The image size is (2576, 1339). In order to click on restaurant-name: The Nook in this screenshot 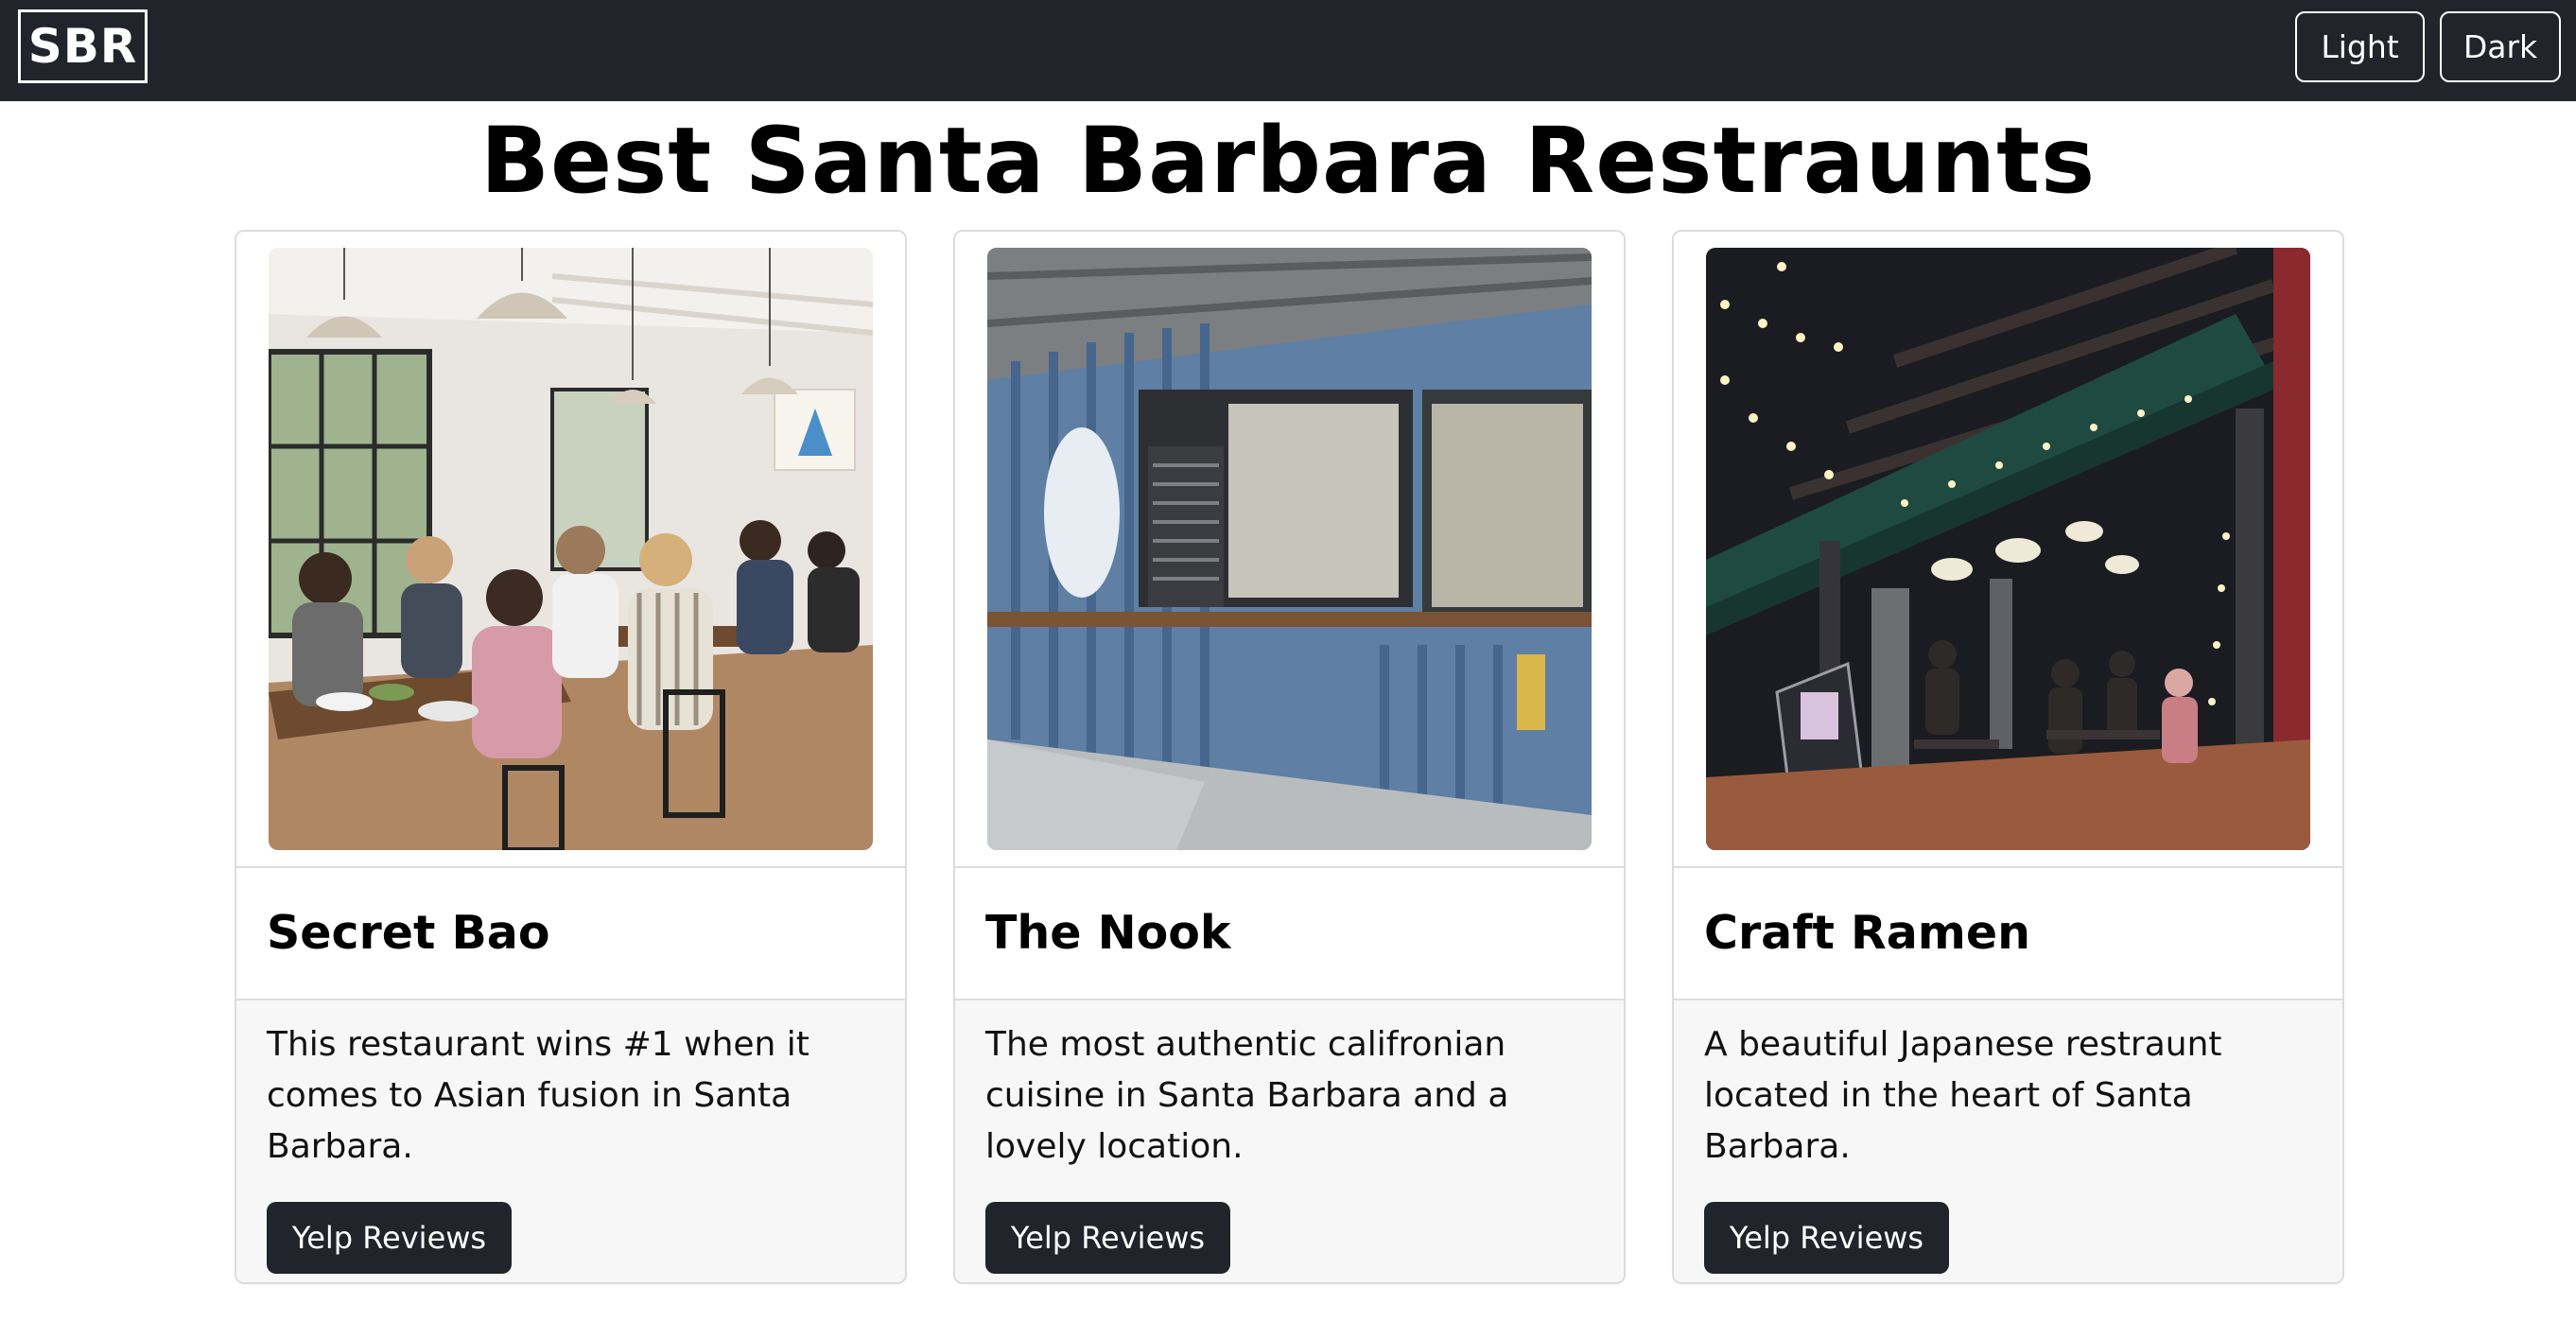, I will do `click(1108, 933)`.